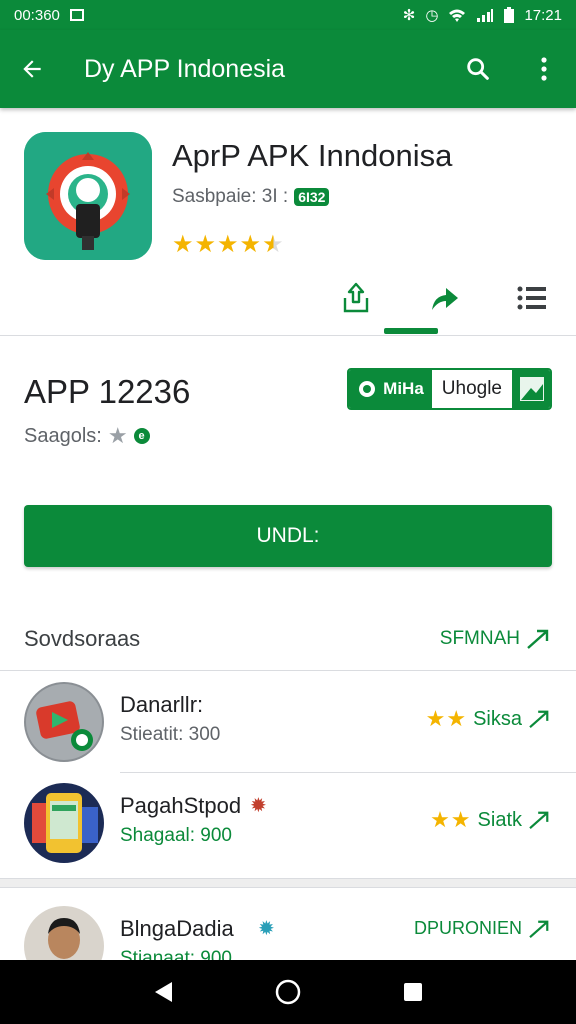 This screenshot has height=1024, width=576. What do you see at coordinates (217, 244) in the screenshot?
I see `full-stars: ★★★★` at bounding box center [217, 244].